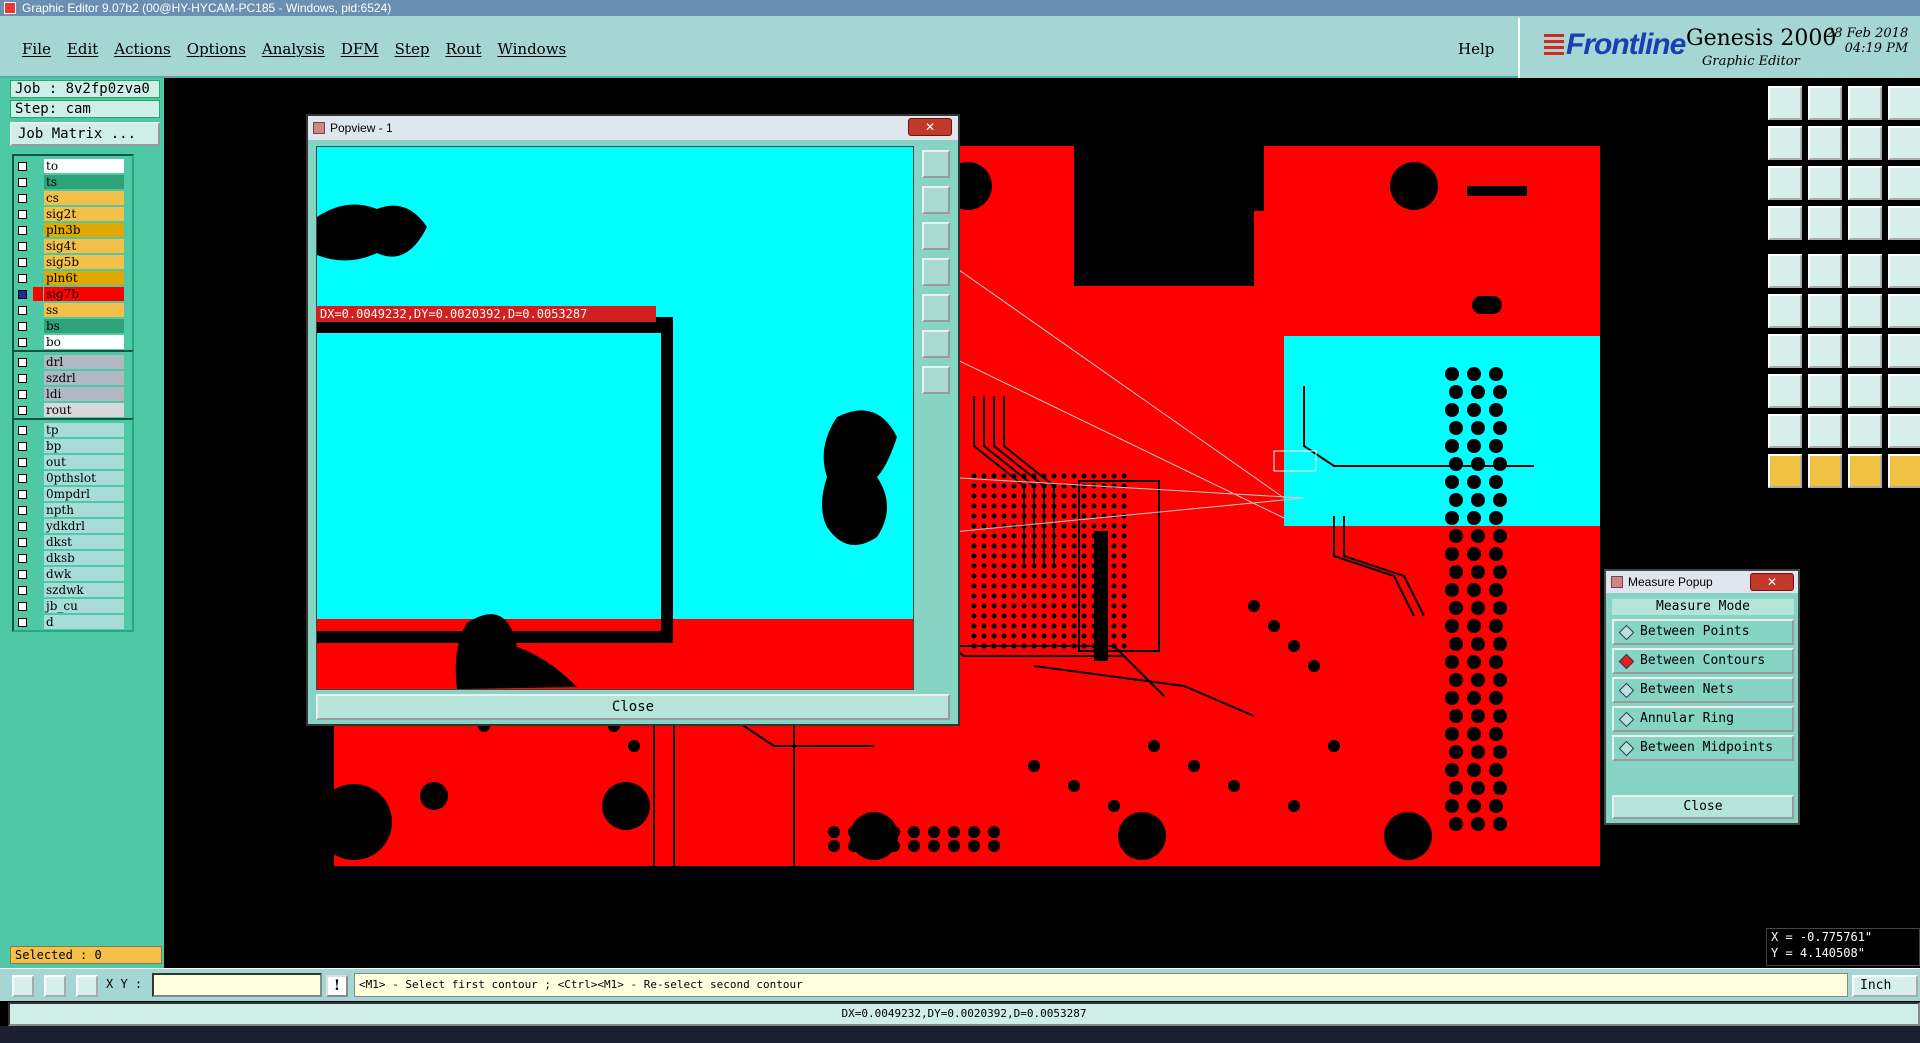 Image resolution: width=1920 pixels, height=1043 pixels. What do you see at coordinates (531, 49) in the screenshot?
I see `menu-windows: Windows` at bounding box center [531, 49].